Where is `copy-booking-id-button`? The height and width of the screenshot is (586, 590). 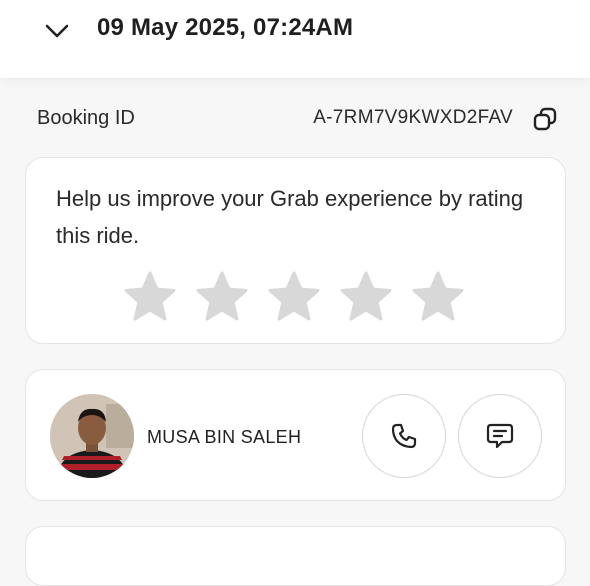 copy-booking-id-button is located at coordinates (545, 119).